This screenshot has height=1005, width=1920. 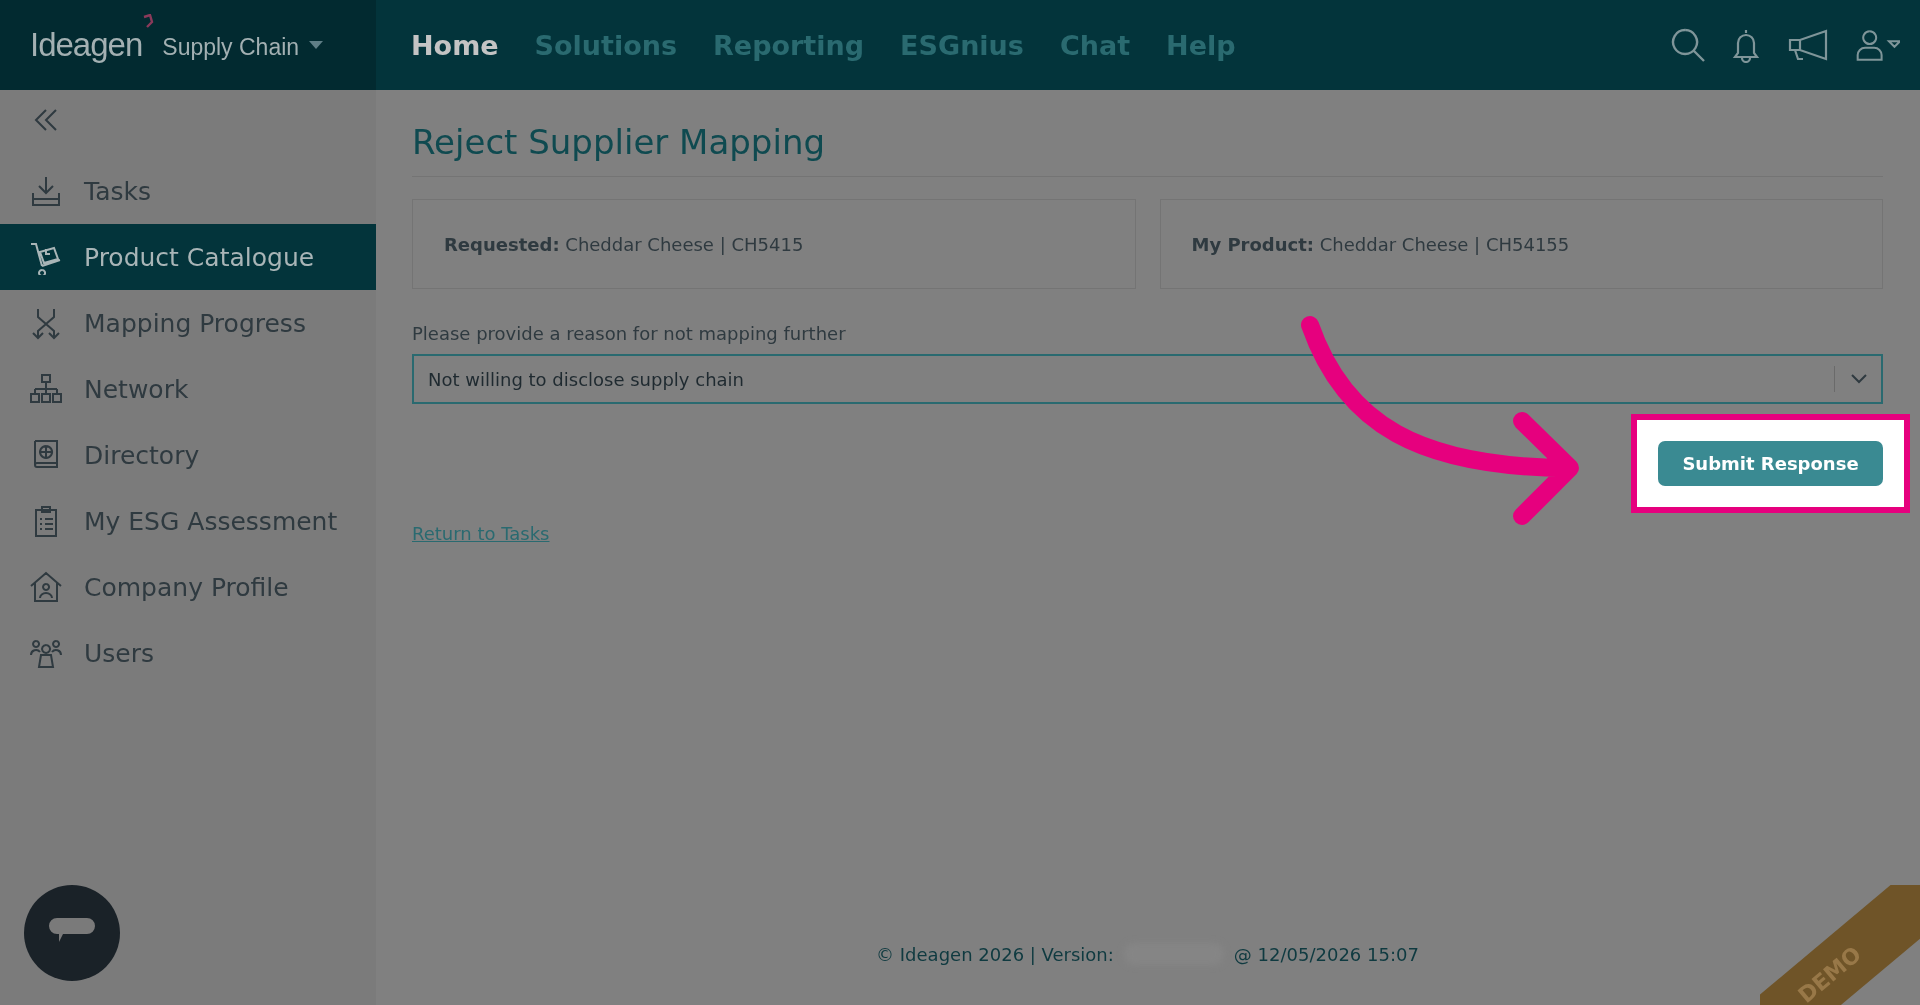 I want to click on sidebar-item: Tasks, so click(x=188, y=191).